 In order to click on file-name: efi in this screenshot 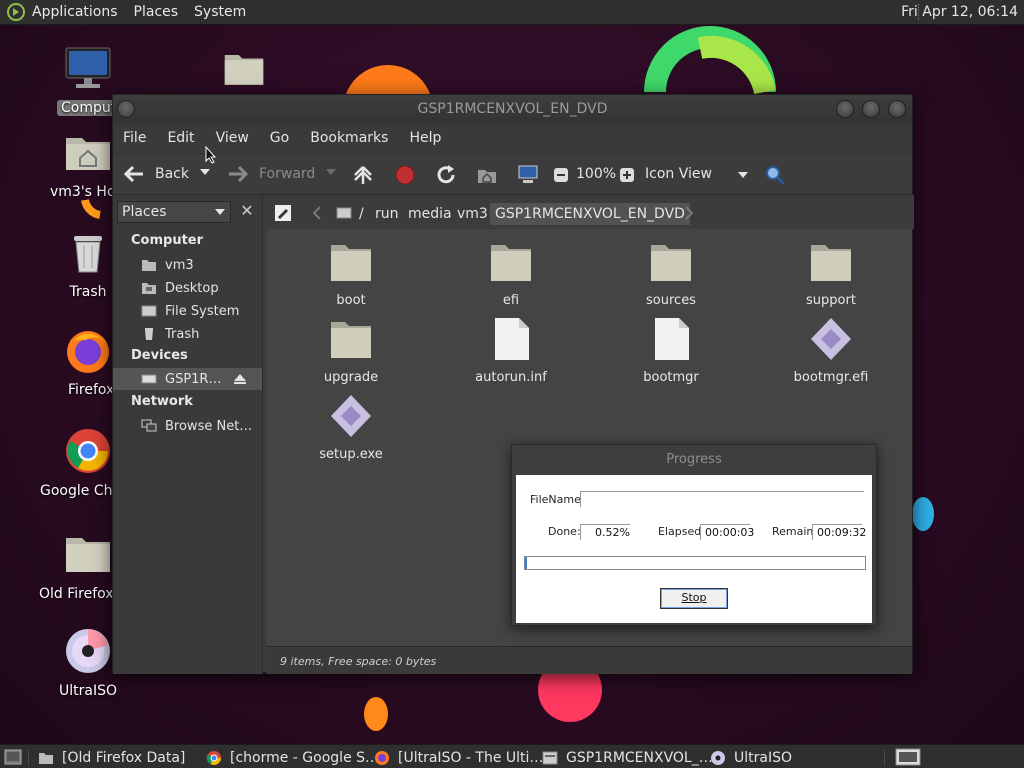, I will do `click(511, 300)`.